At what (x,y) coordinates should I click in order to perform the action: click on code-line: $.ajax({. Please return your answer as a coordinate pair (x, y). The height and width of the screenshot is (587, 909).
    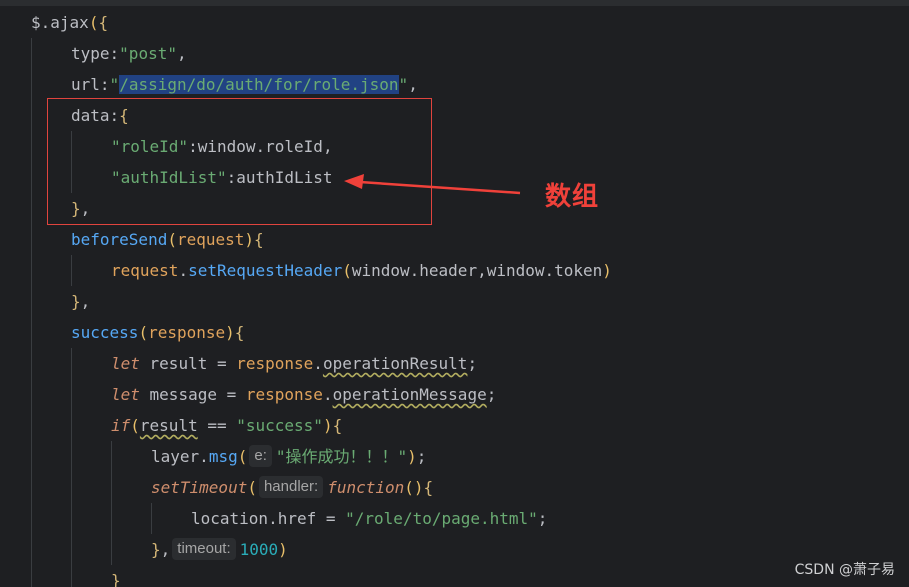
    Looking at the image, I should click on (69, 22).